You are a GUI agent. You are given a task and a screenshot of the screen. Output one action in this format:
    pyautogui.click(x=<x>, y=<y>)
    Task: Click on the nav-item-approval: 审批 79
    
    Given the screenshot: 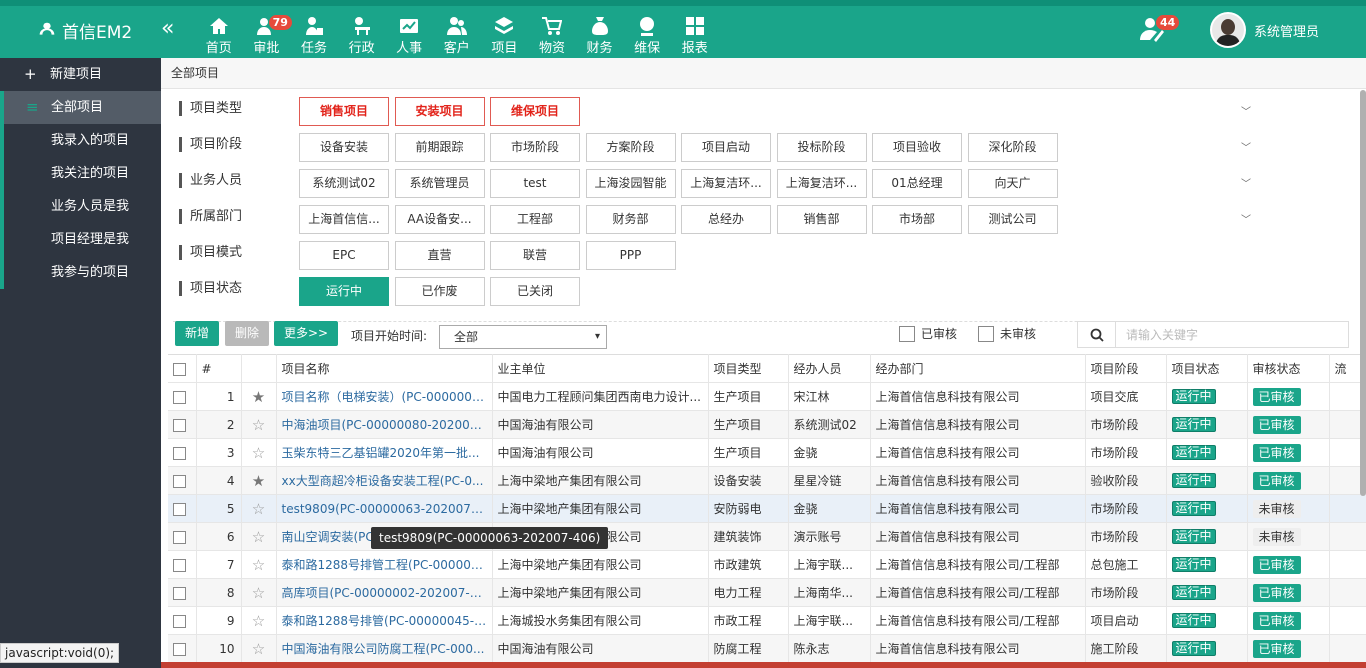 What is the action you would take?
    pyautogui.click(x=267, y=34)
    